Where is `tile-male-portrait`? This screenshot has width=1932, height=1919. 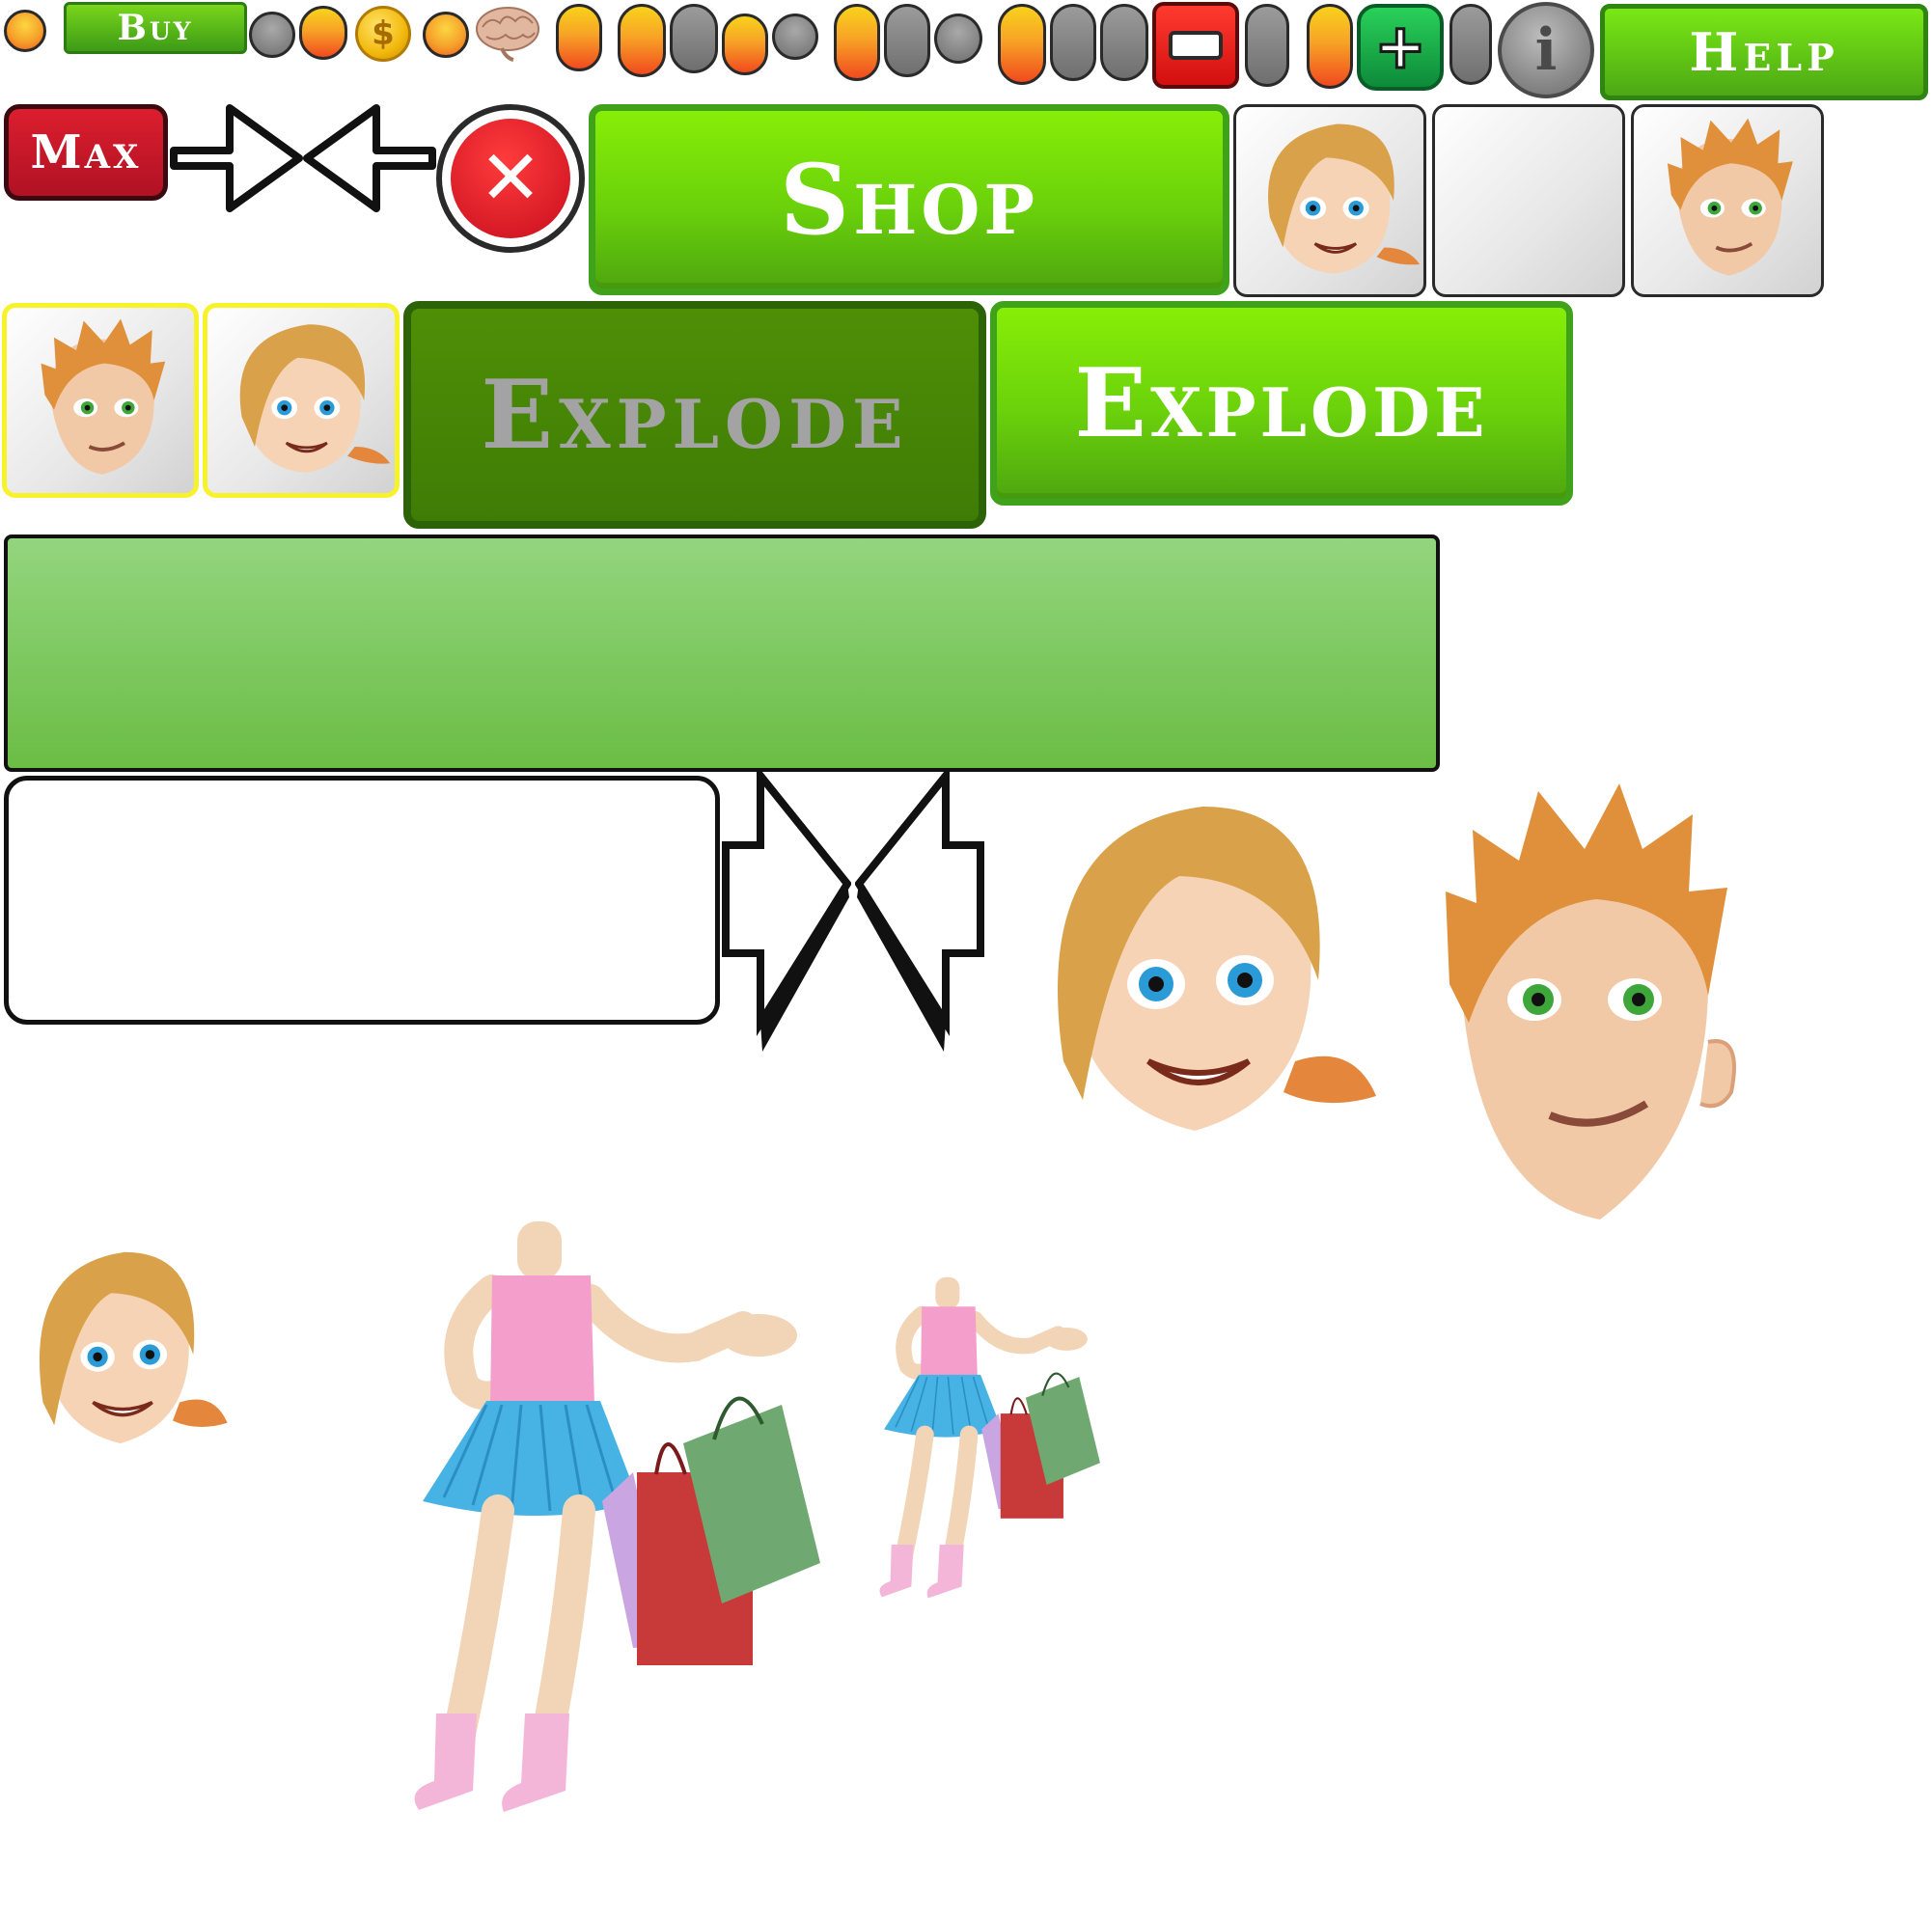
tile-male-portrait is located at coordinates (1727, 200).